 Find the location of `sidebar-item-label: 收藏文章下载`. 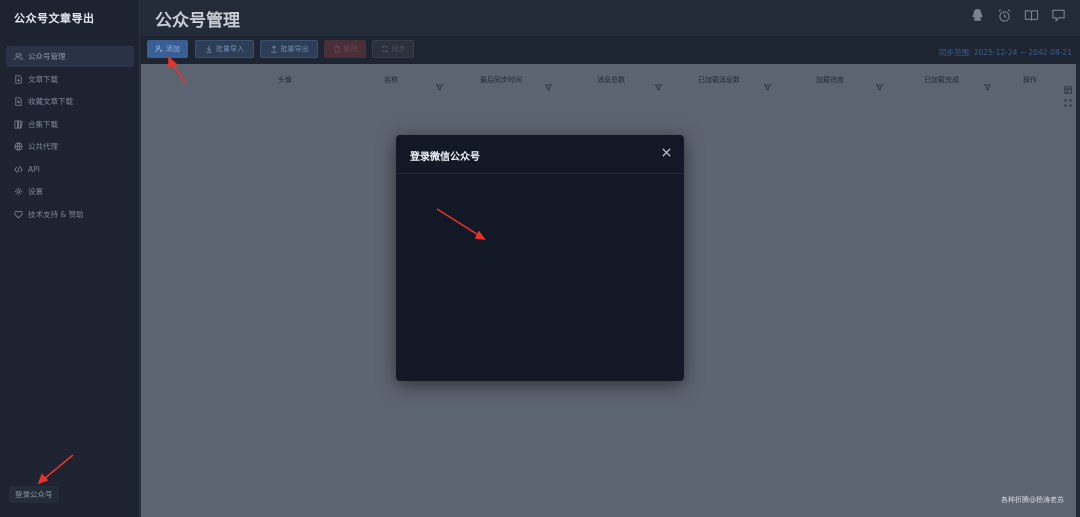

sidebar-item-label: 收藏文章下载 is located at coordinates (50, 101).